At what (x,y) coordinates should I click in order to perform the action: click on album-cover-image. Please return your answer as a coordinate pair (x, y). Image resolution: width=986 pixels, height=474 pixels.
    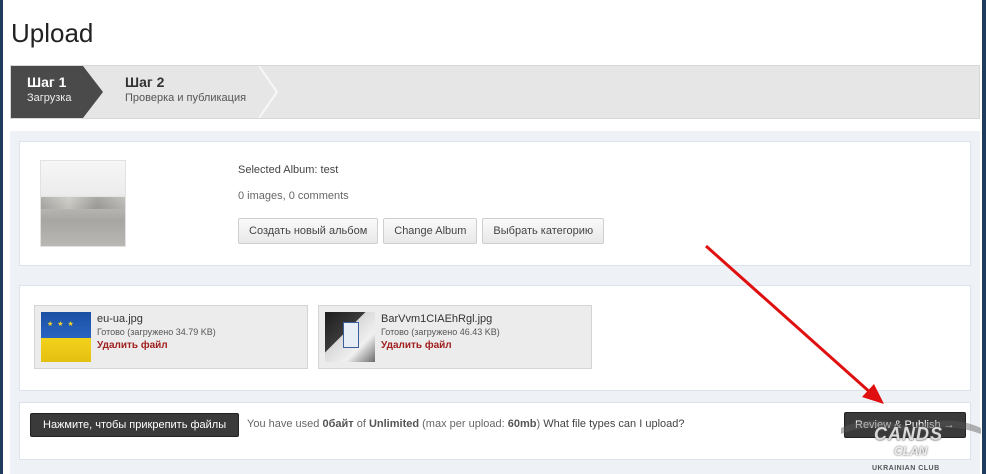
    Looking at the image, I should click on (83, 203).